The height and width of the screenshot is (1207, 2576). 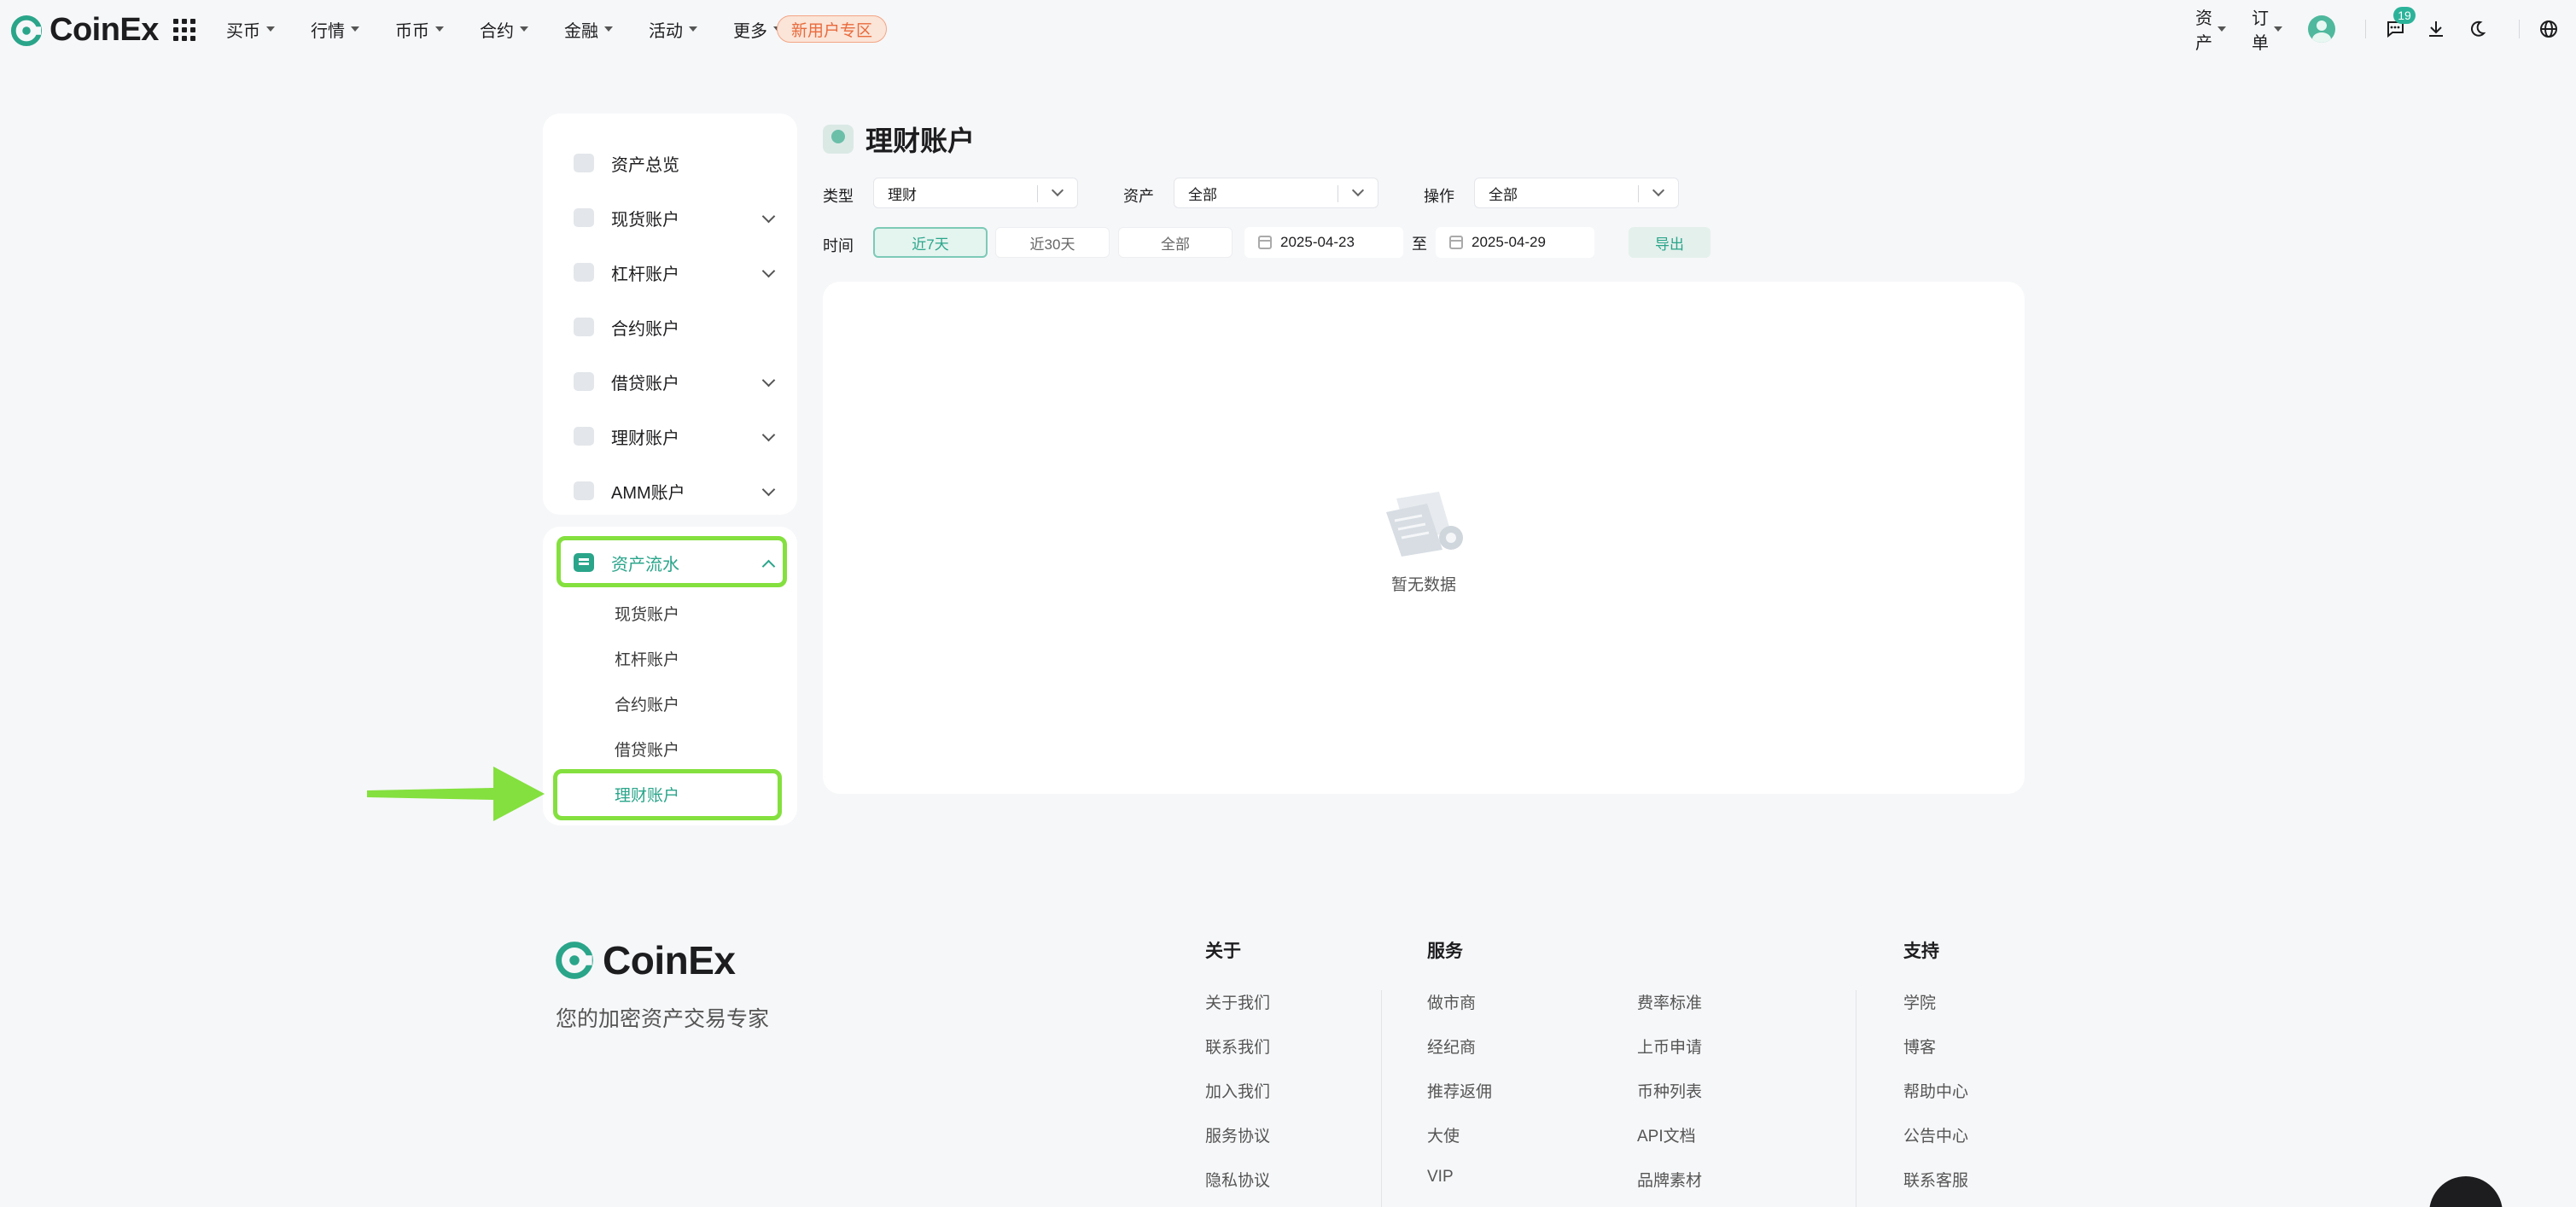 What do you see at coordinates (2404, 16) in the screenshot?
I see `notification-badge: 19` at bounding box center [2404, 16].